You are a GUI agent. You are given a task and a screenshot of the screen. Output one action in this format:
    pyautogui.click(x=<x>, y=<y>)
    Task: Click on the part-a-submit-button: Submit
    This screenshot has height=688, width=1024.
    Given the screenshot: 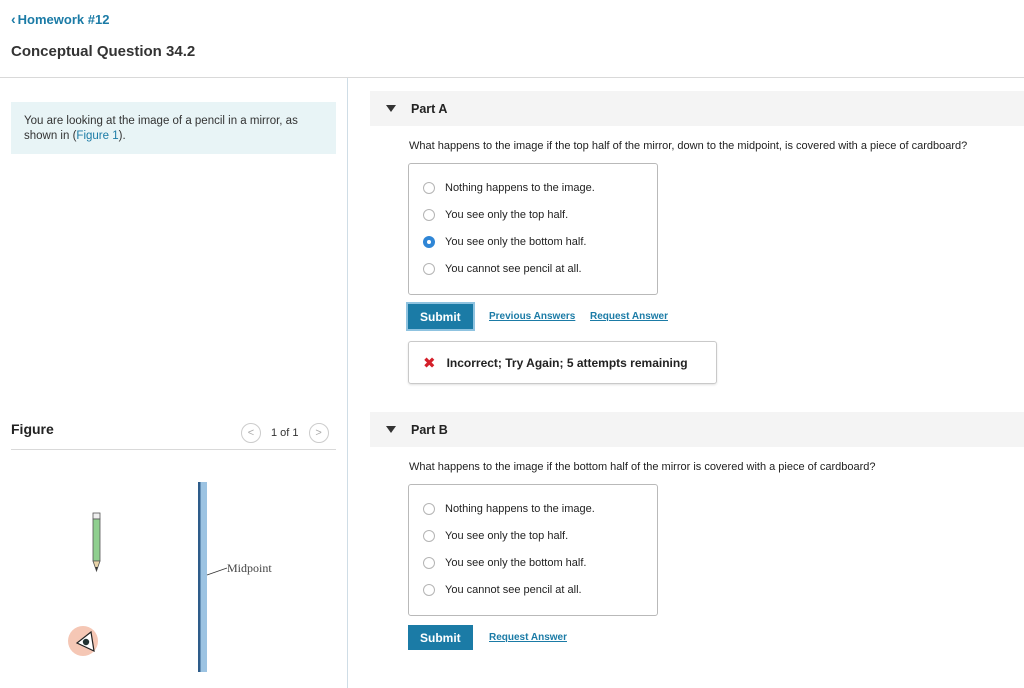 What is the action you would take?
    pyautogui.click(x=440, y=316)
    